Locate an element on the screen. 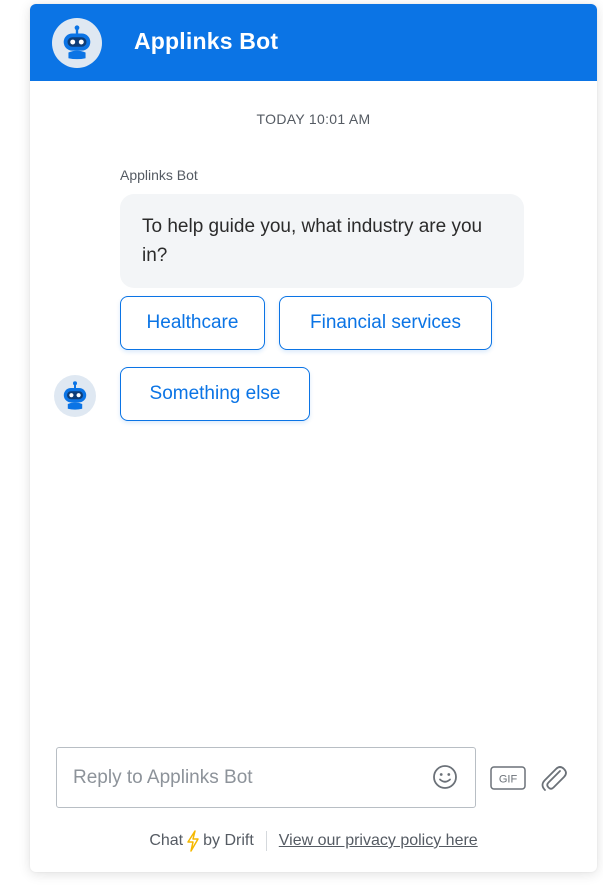 The width and height of the screenshot is (603, 885). reply-input is located at coordinates (243, 778).